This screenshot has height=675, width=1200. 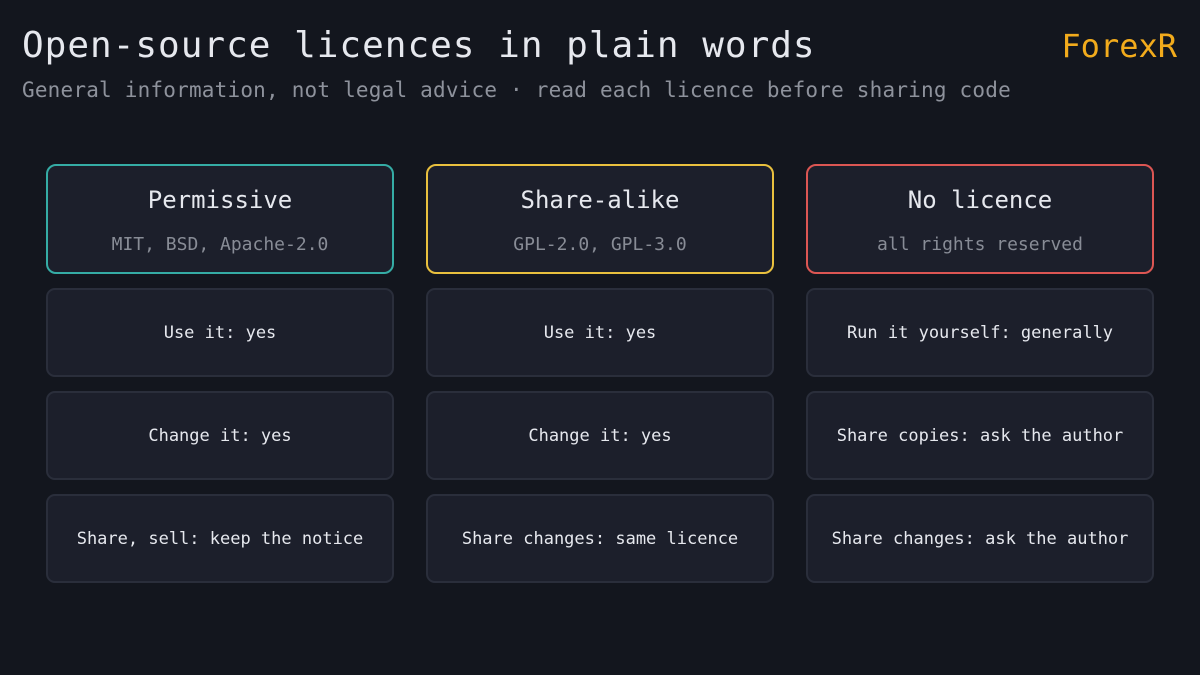 I want to click on category-card-permissive: Permissive MIT, BSD, Apache-2.0, so click(x=220, y=219).